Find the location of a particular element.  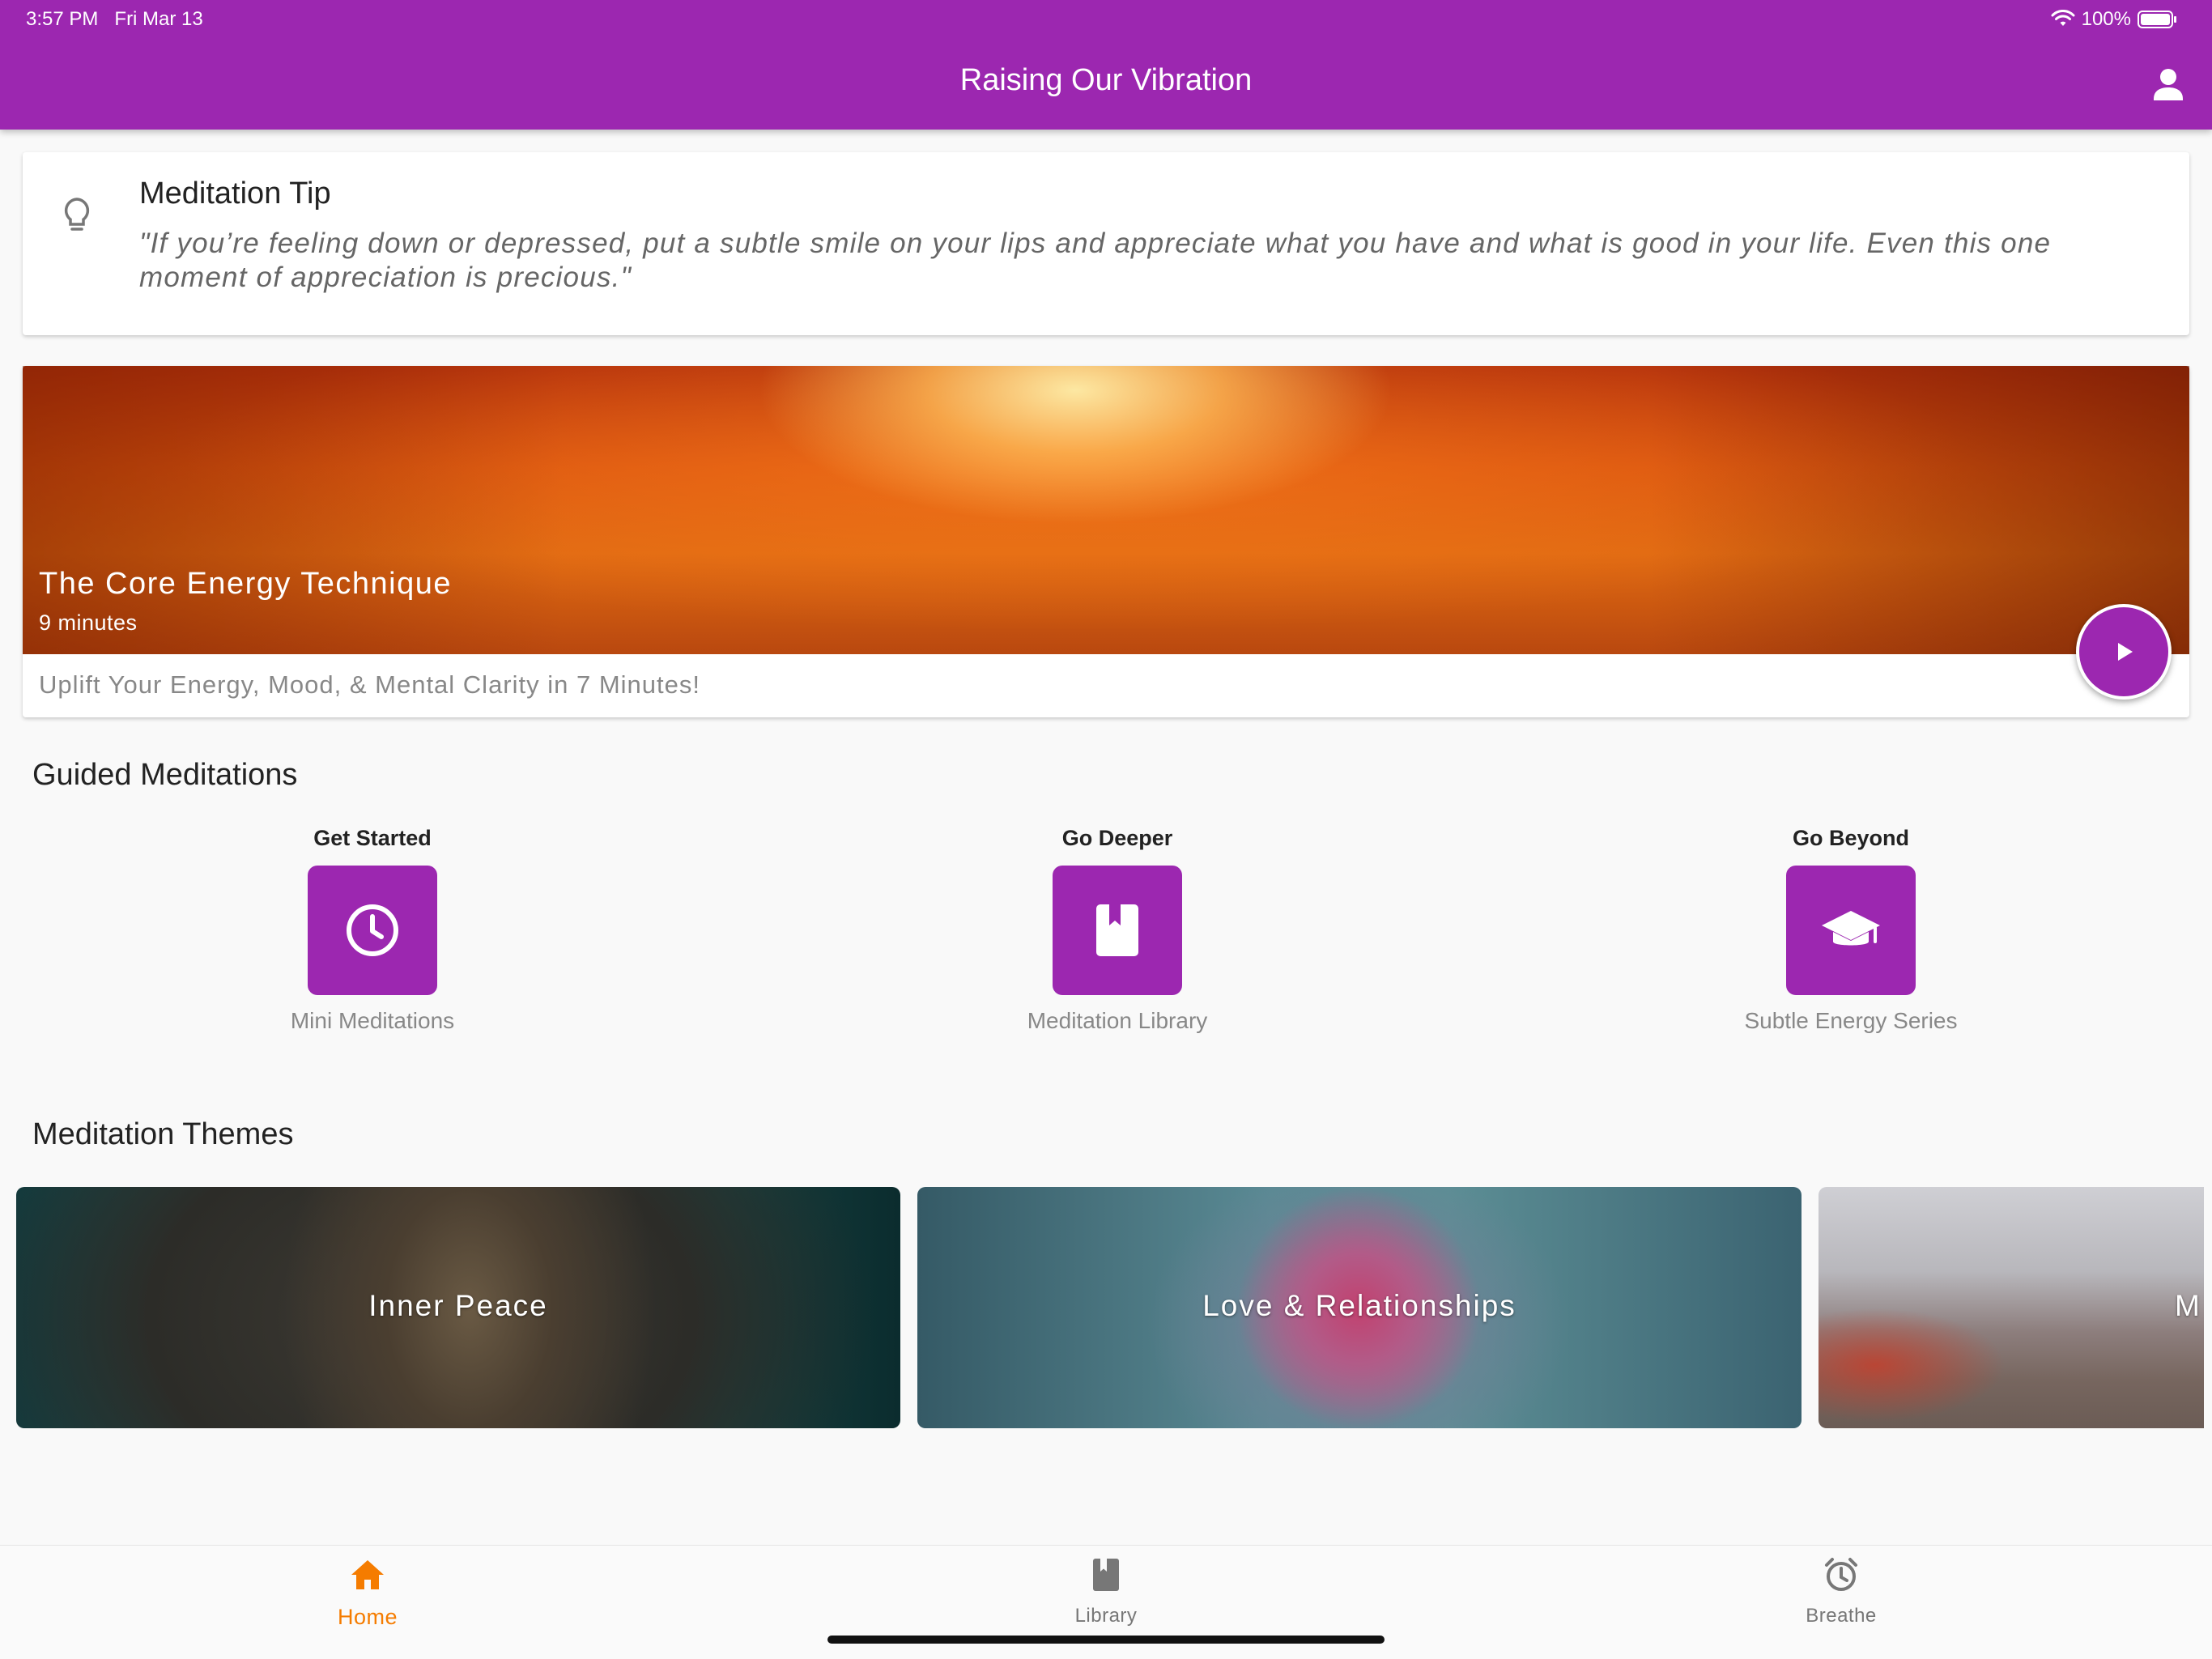

nav-label: Breathe is located at coordinates (1842, 1616).